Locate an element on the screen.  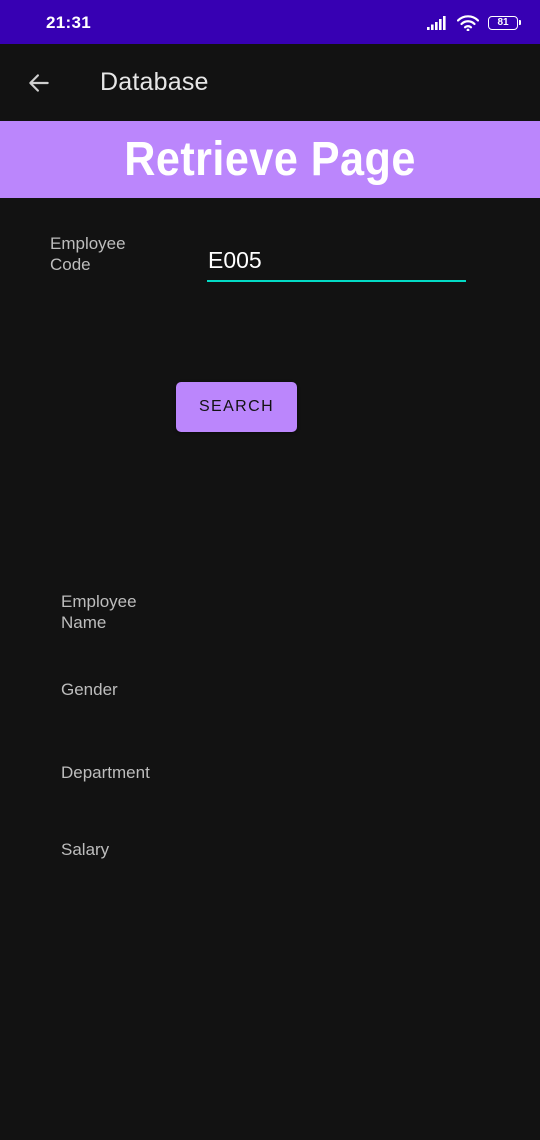
signal-icon is located at coordinates (436, 23).